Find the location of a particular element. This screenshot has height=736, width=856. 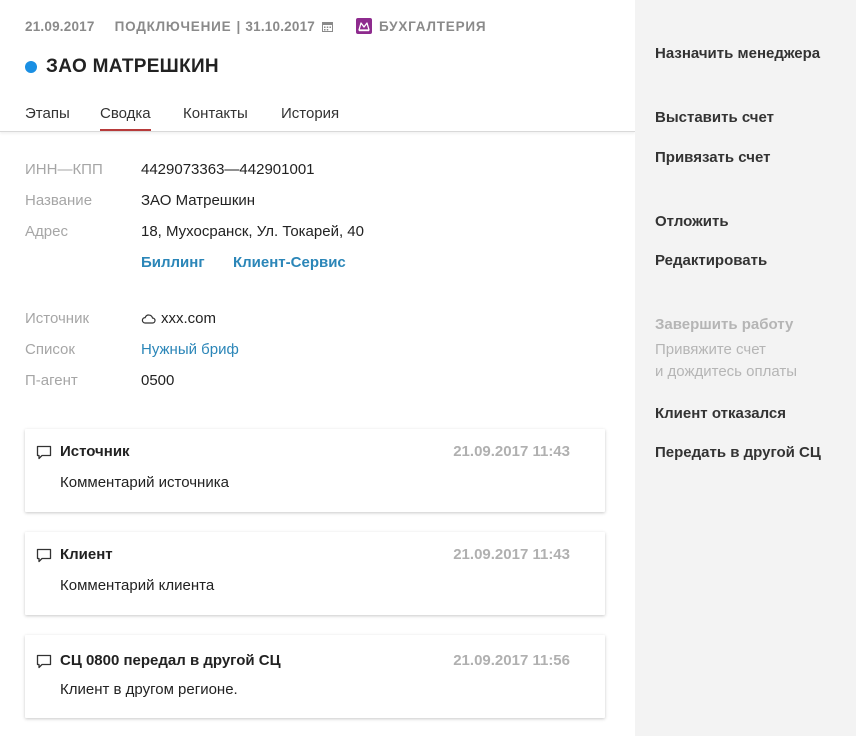

comment-text: Комментарий клиента is located at coordinates (137, 585).